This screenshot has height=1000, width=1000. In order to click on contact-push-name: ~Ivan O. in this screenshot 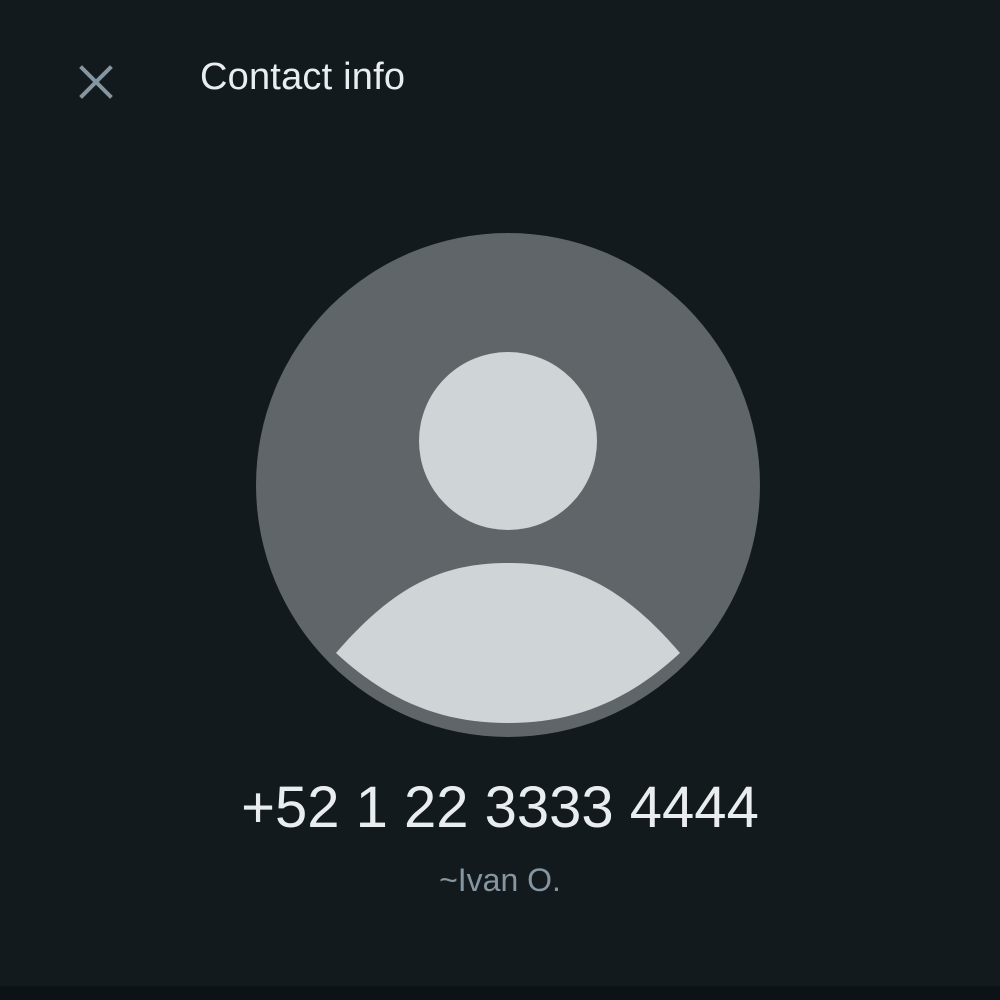, I will do `click(500, 880)`.